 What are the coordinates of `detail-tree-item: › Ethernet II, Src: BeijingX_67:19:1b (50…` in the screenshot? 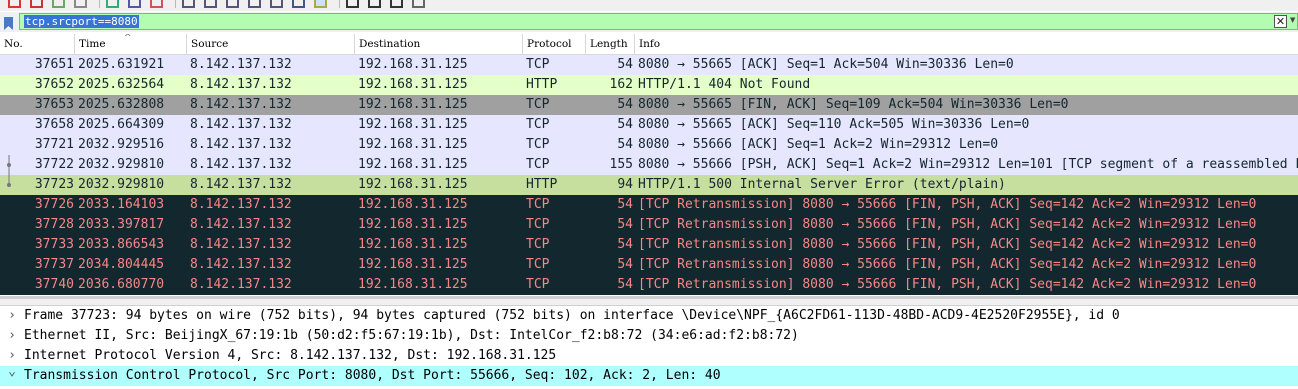 It's located at (649, 336).